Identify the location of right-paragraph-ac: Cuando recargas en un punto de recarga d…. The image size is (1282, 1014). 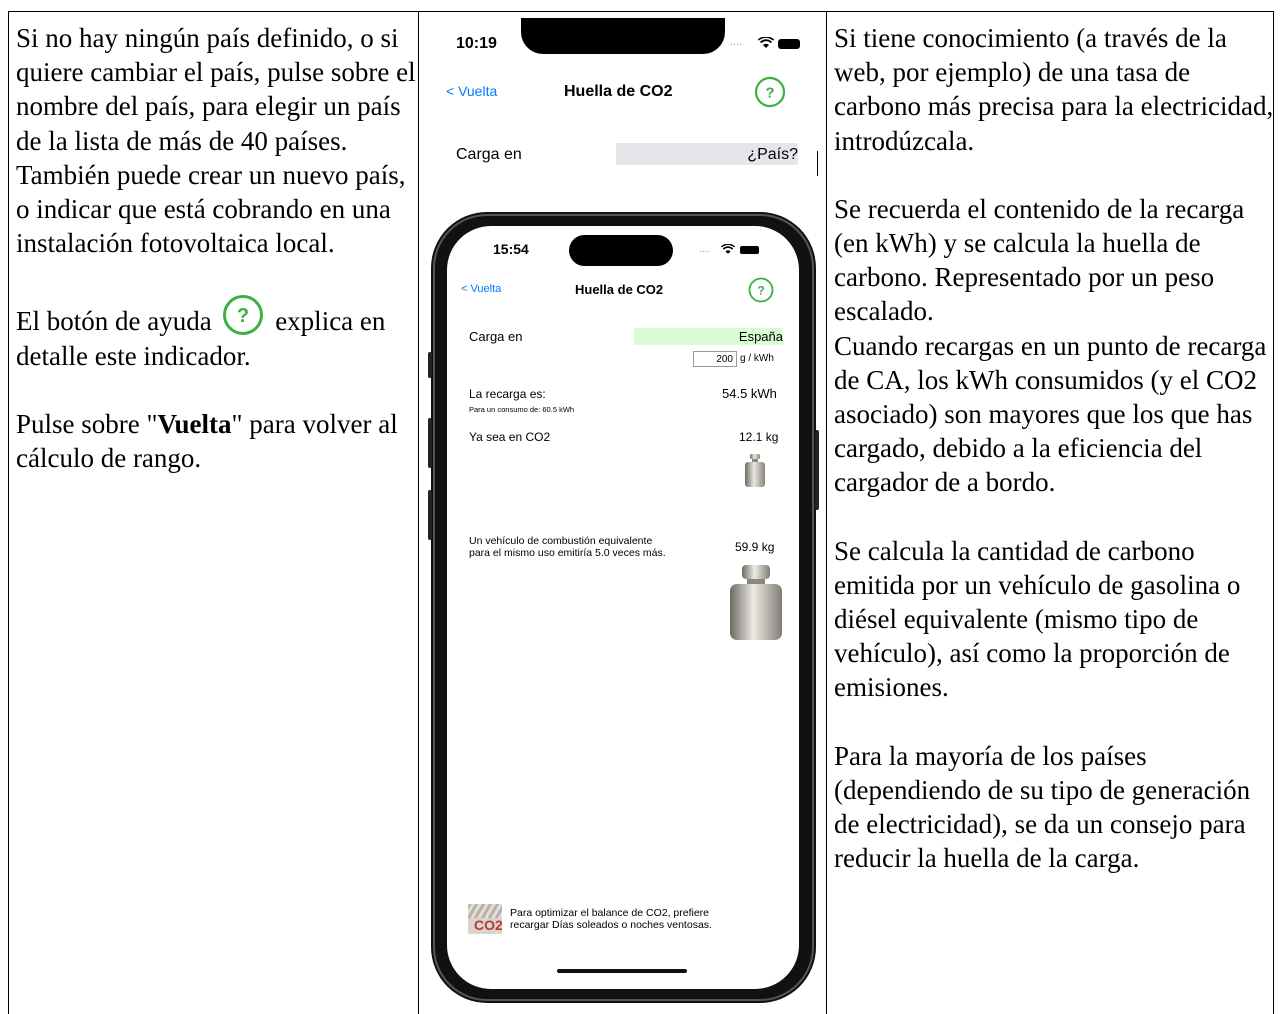
(1050, 414).